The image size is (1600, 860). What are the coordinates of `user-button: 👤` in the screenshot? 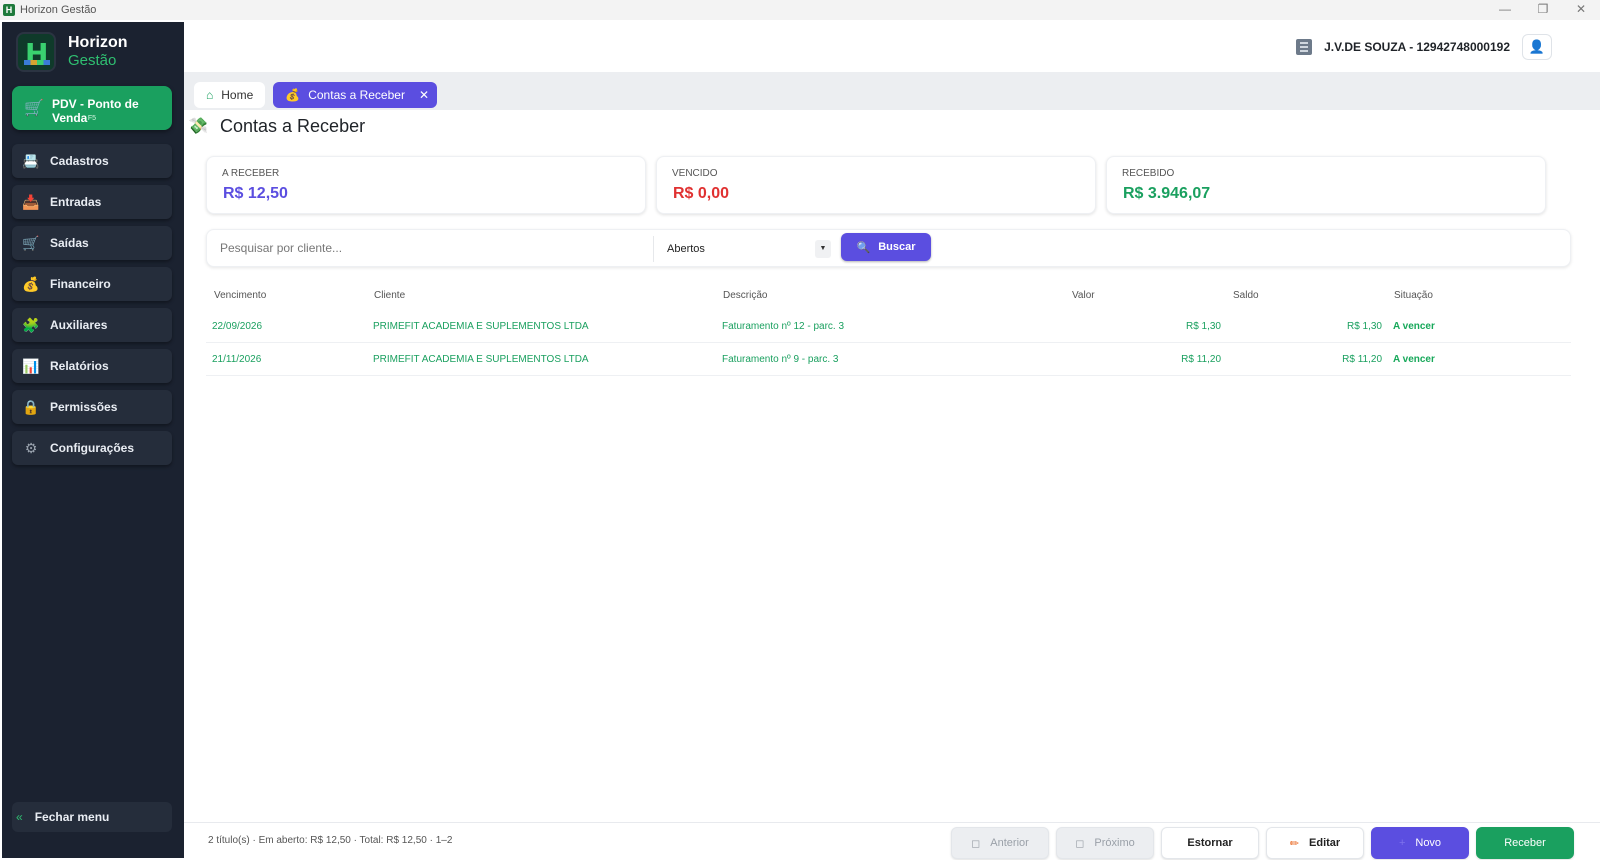 It's located at (1537, 47).